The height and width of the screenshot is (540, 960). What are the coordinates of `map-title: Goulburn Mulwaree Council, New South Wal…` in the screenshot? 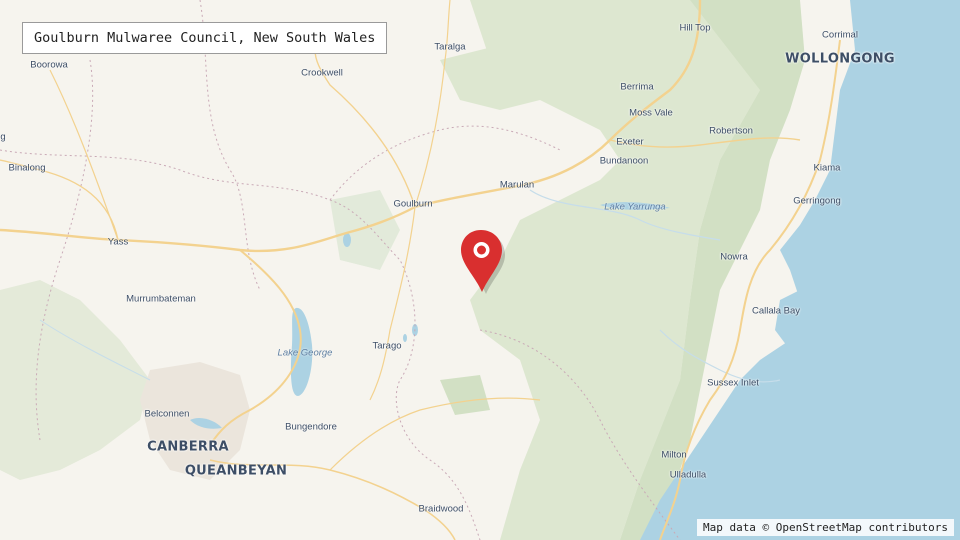 It's located at (205, 38).